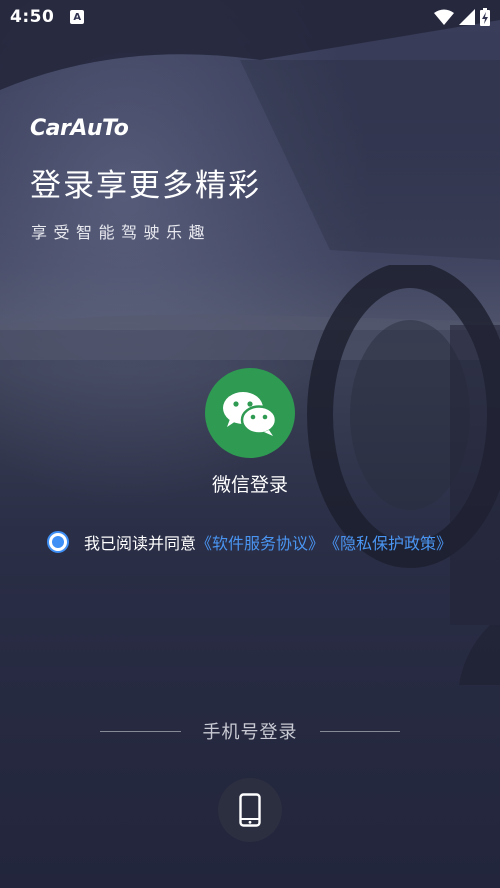  I want to click on wechat-login-label: 微信登录, so click(250, 483).